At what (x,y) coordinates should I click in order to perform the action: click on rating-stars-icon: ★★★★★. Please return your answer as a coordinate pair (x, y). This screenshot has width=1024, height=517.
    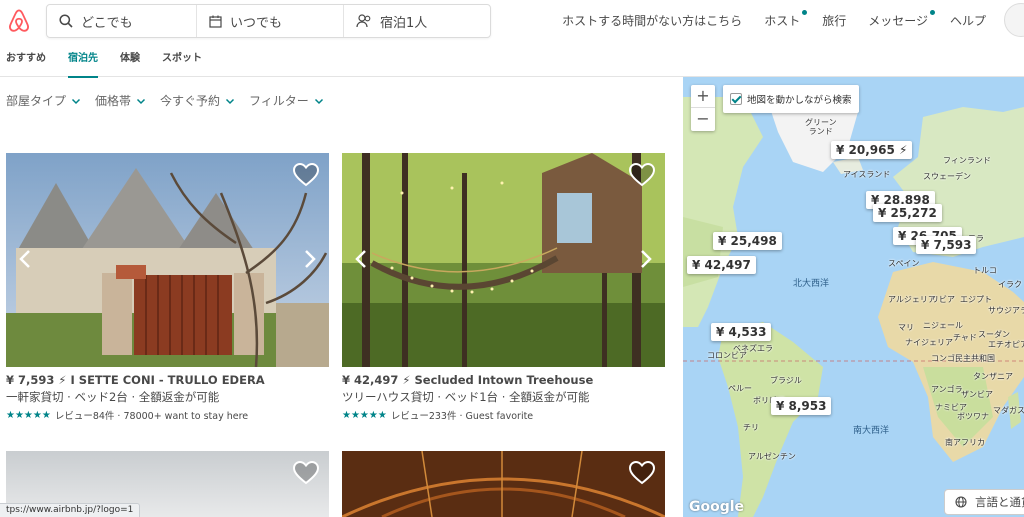
    Looking at the image, I should click on (364, 415).